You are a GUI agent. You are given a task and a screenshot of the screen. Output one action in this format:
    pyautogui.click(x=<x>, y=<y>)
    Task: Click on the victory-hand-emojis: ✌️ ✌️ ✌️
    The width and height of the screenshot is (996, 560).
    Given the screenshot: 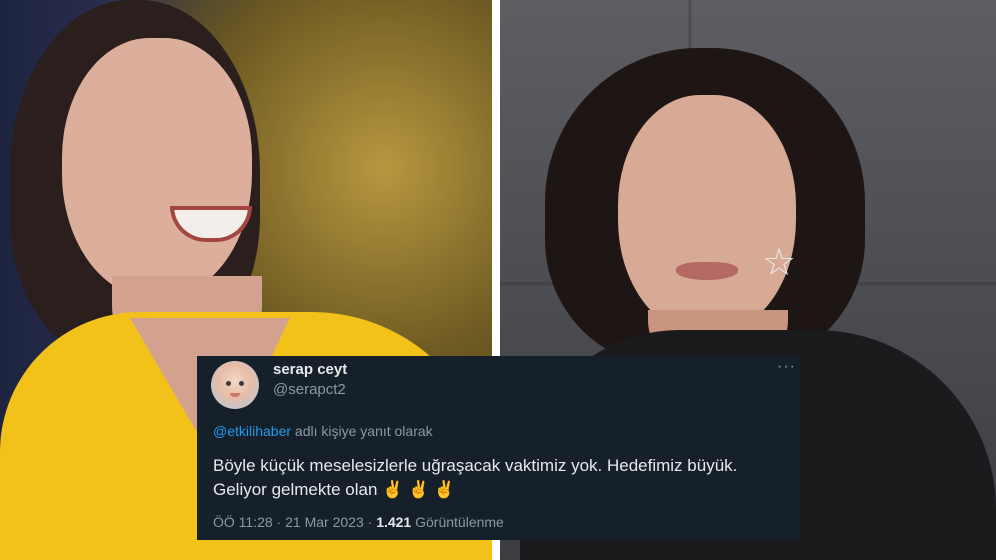 What is the action you would take?
    pyautogui.click(x=419, y=489)
    